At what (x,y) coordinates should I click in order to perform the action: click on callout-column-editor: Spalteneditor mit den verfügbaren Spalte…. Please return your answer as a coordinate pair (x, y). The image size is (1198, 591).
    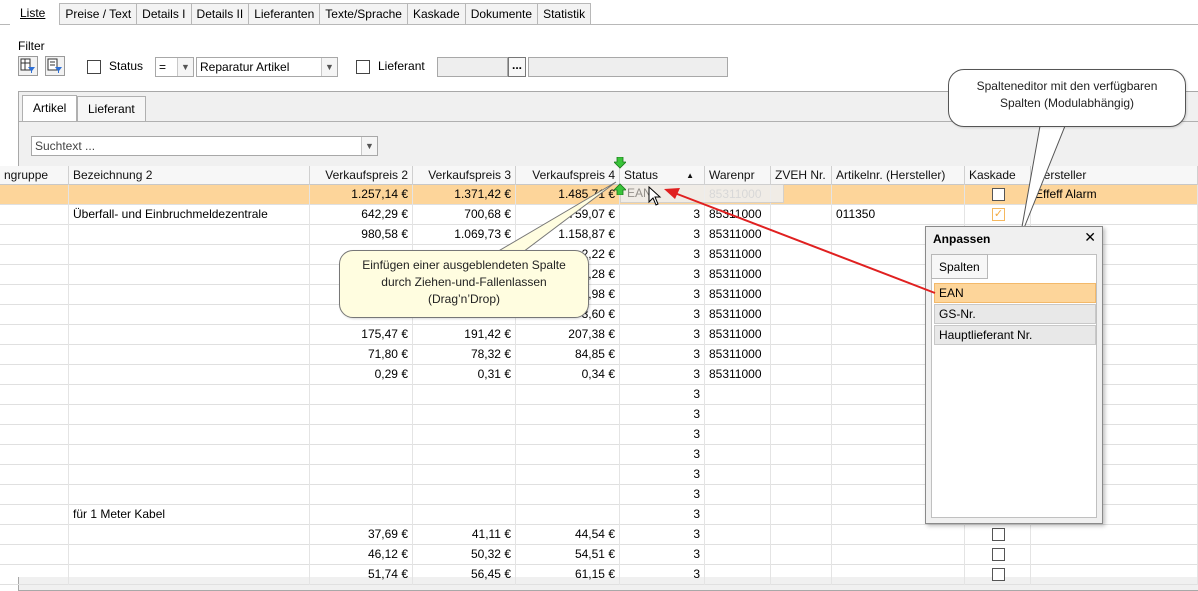
    Looking at the image, I should click on (1067, 98).